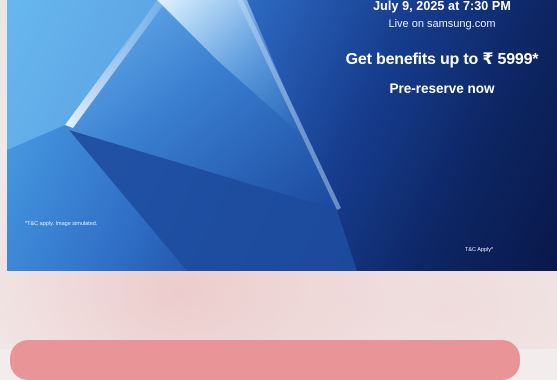 This screenshot has height=380, width=557. Describe the element at coordinates (434, 88) in the screenshot. I see `pre-reserve-link: Pre-reserve now` at that location.